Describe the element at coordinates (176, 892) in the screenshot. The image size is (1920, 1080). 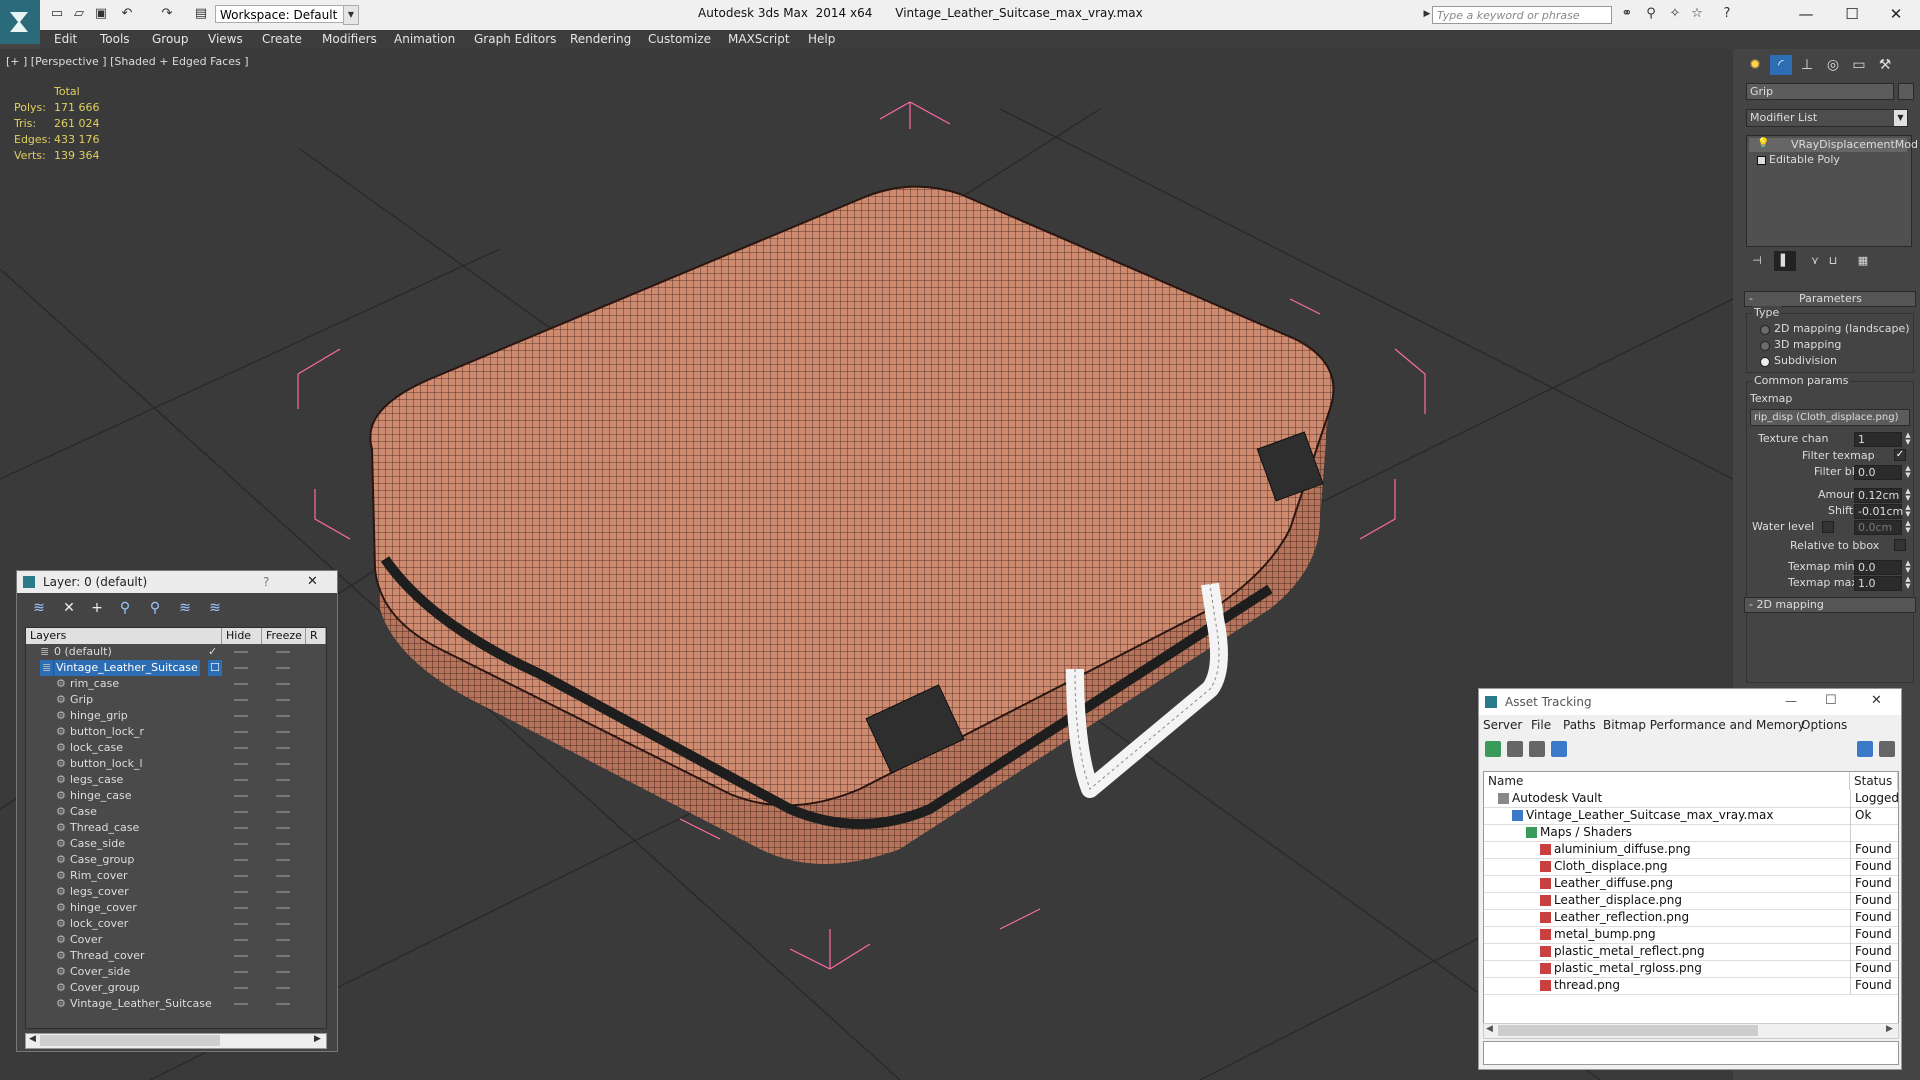
I see `layer-row: ⚙ legs_cover` at that location.